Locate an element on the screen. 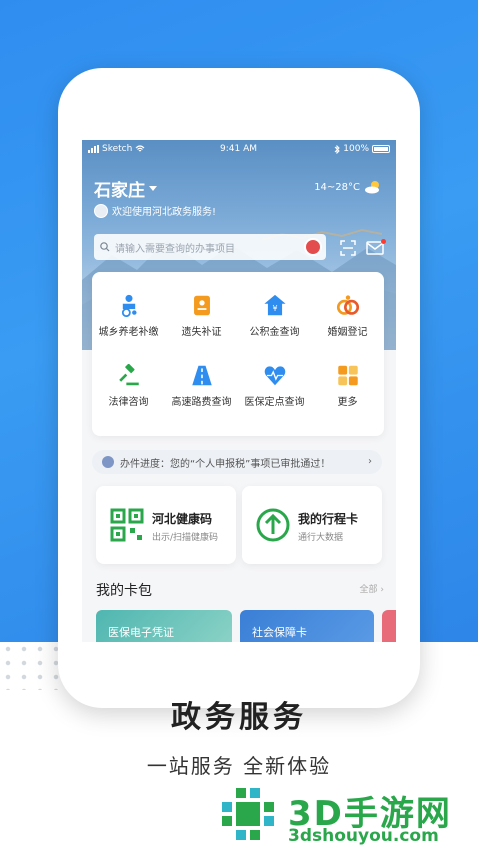  card-subtitle: 出示/扫描健康码 is located at coordinates (185, 538).